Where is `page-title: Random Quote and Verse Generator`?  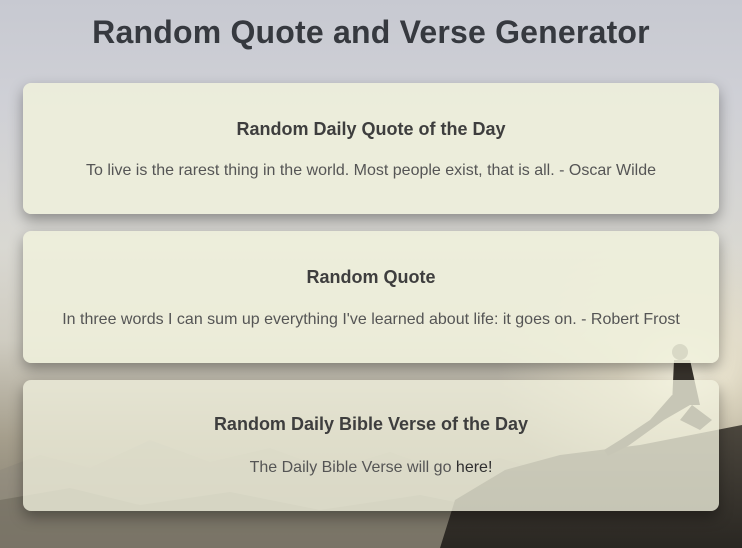 page-title: Random Quote and Verse Generator is located at coordinates (371, 32).